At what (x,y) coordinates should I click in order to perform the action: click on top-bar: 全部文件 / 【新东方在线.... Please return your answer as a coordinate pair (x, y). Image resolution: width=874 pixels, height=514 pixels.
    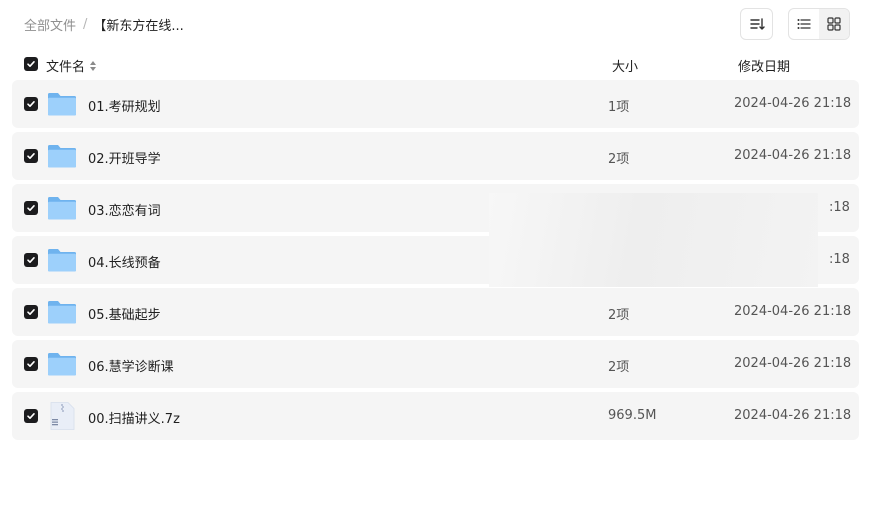
    Looking at the image, I should click on (437, 24).